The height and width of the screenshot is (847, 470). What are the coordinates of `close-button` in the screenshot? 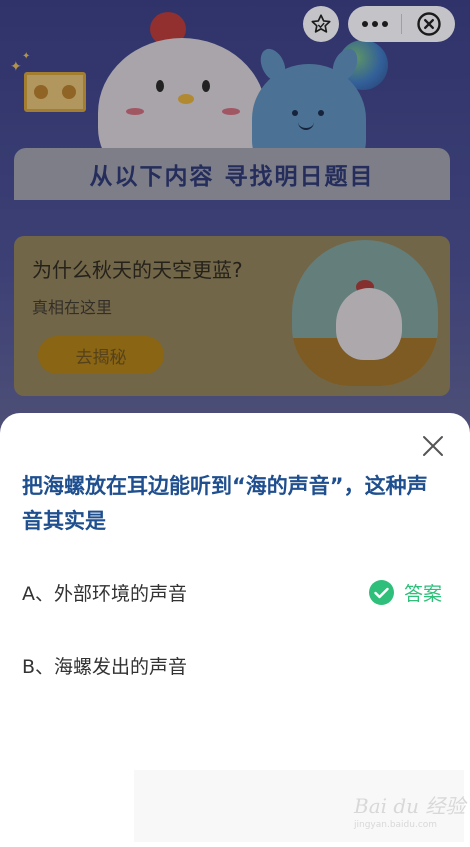 It's located at (433, 446).